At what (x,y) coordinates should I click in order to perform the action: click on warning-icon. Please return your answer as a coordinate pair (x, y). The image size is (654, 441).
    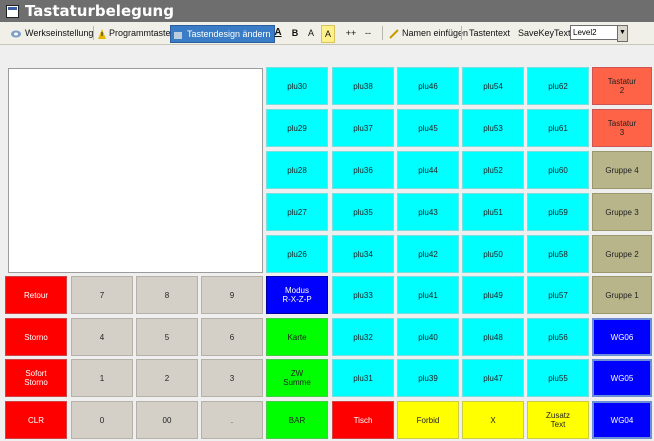
    Looking at the image, I should click on (102, 33).